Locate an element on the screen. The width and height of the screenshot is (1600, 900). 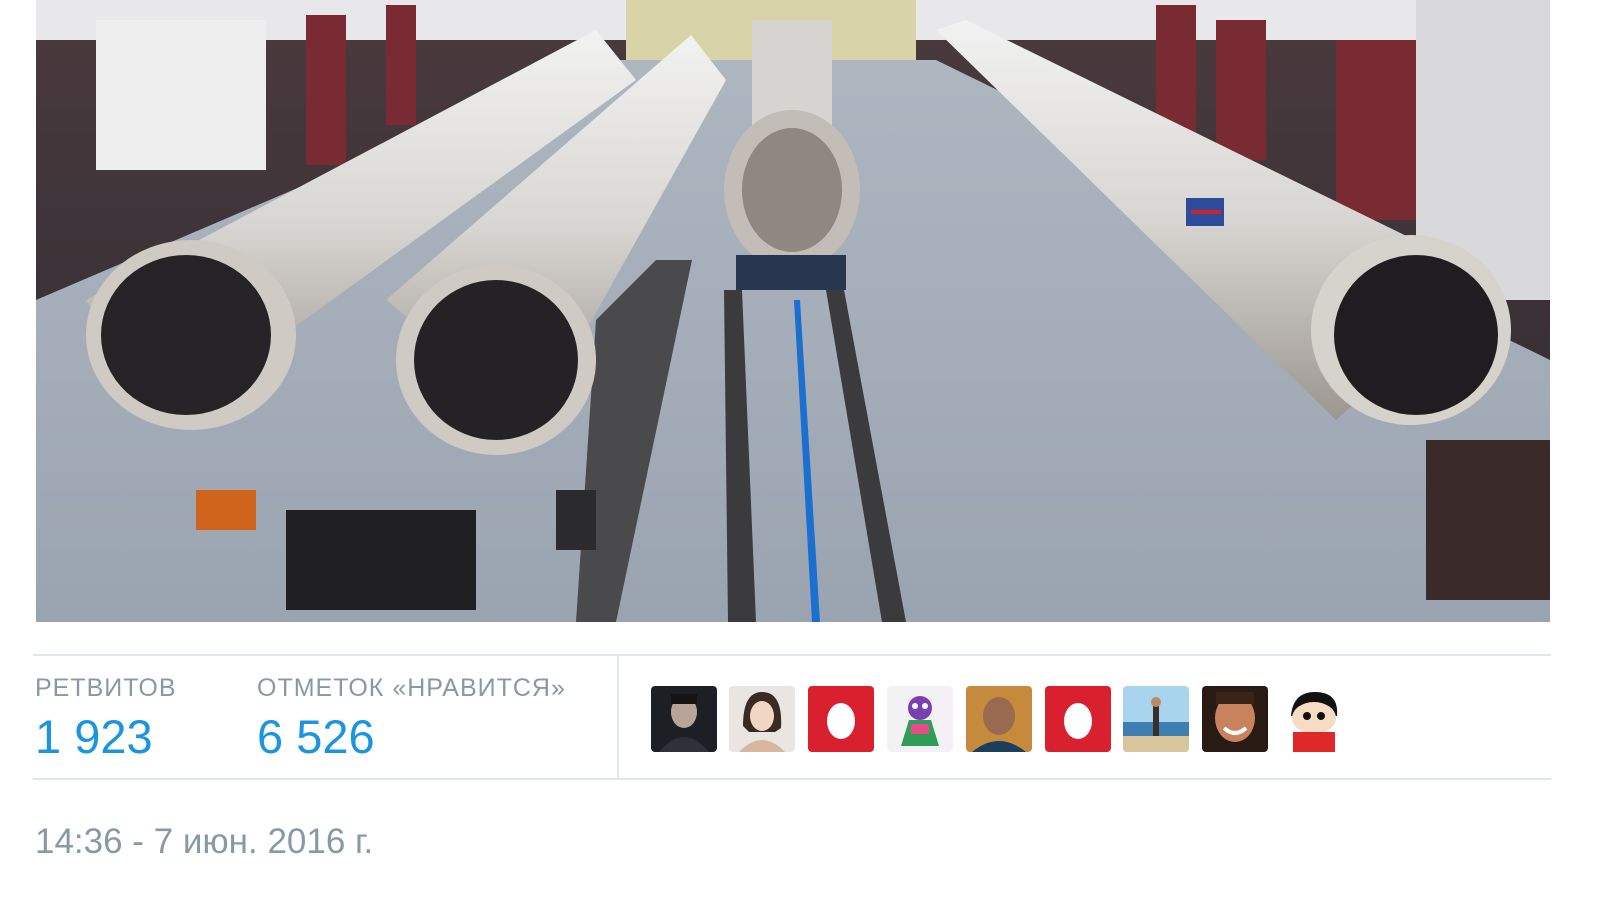
woman-portrait-avatar is located at coordinates (762, 719).